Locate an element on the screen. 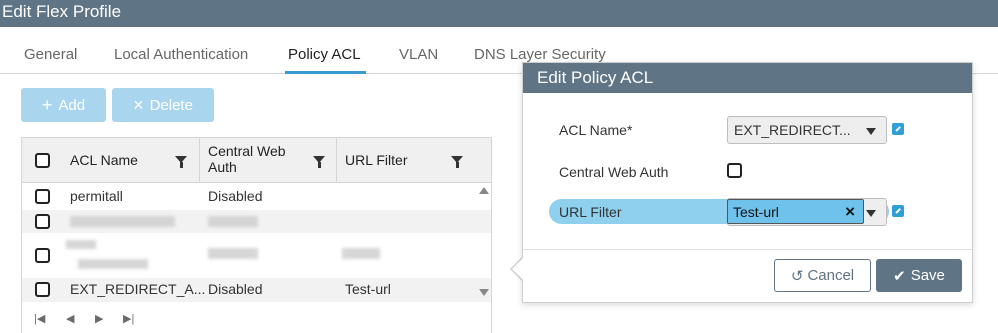 The image size is (998, 333). tab-policy-acl: Policy ACL is located at coordinates (324, 54).